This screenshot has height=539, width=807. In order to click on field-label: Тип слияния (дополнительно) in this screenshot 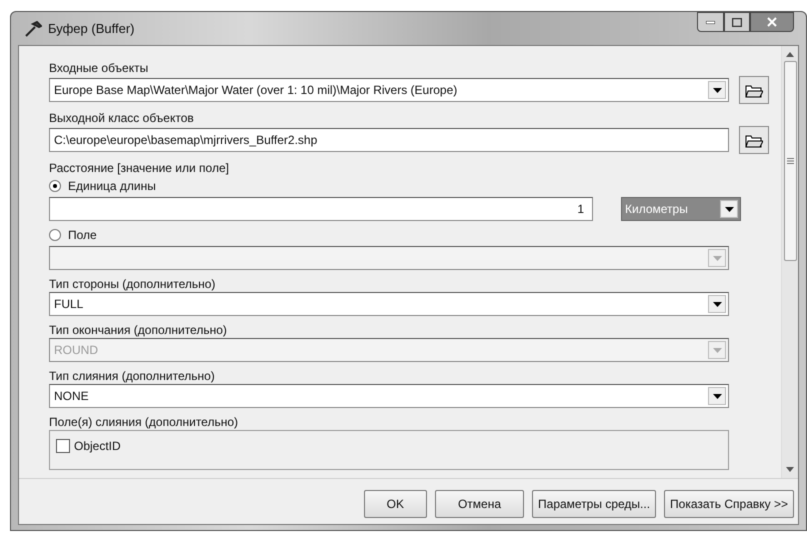, I will do `click(132, 376)`.